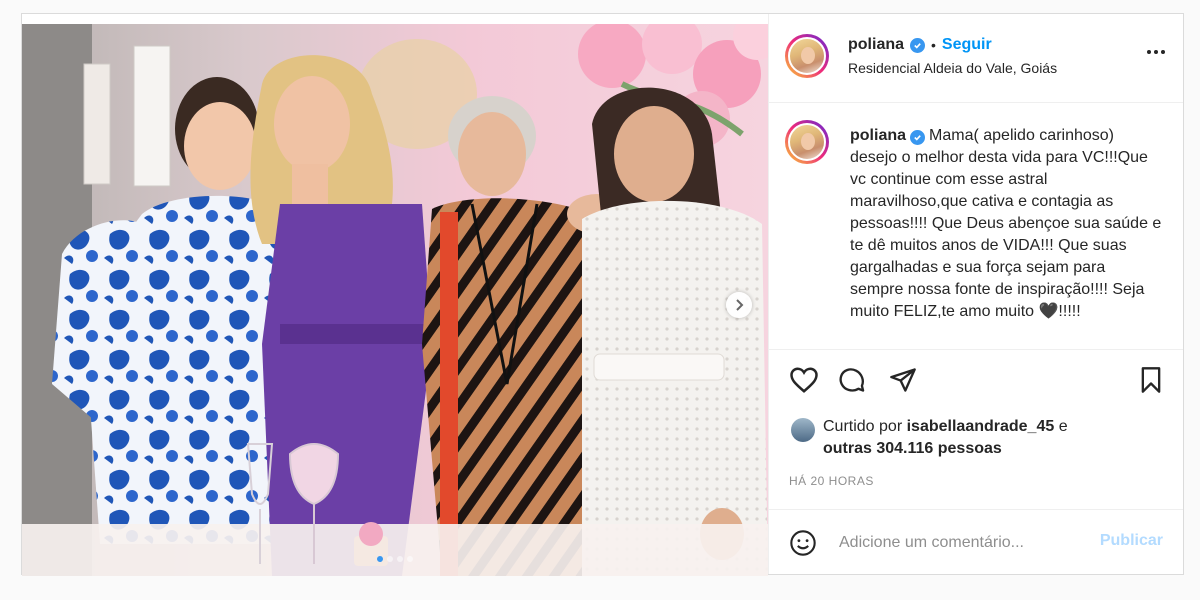 This screenshot has height=600, width=1200. What do you see at coordinates (807, 142) in the screenshot?
I see `caption-author-avatar` at bounding box center [807, 142].